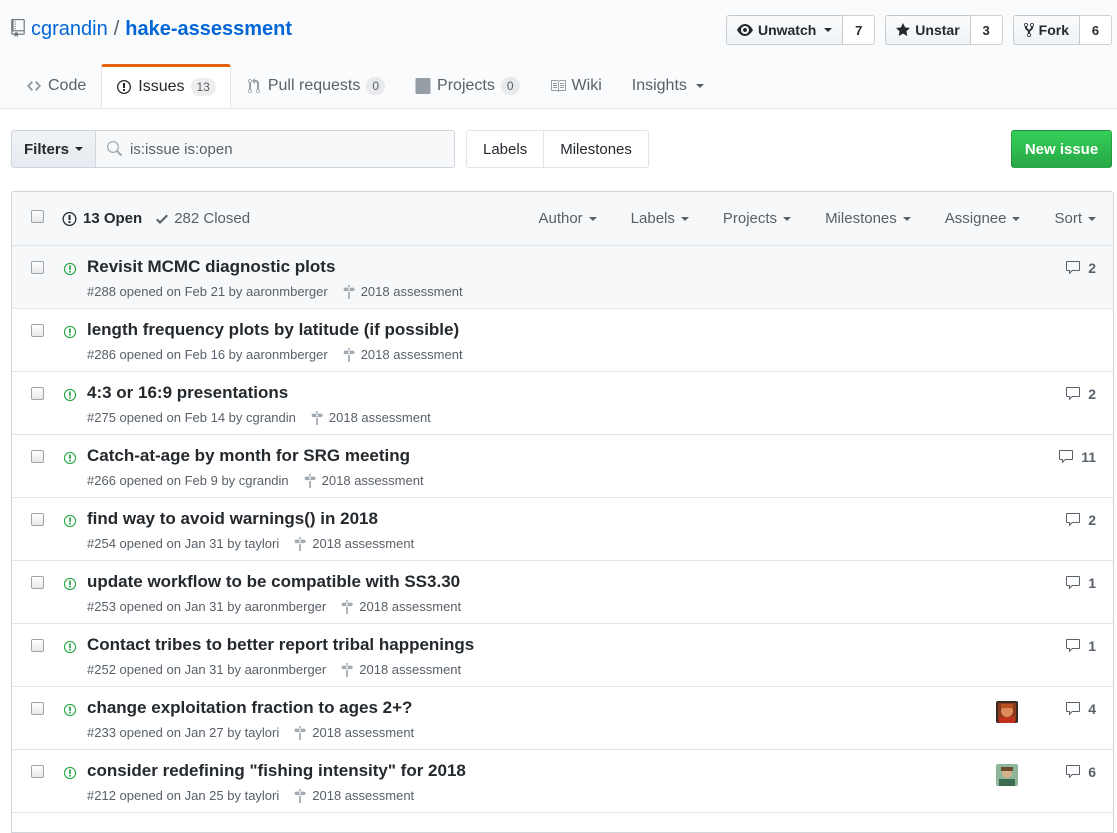 The image size is (1117, 833). What do you see at coordinates (859, 30) in the screenshot?
I see `watchers-count: 7` at bounding box center [859, 30].